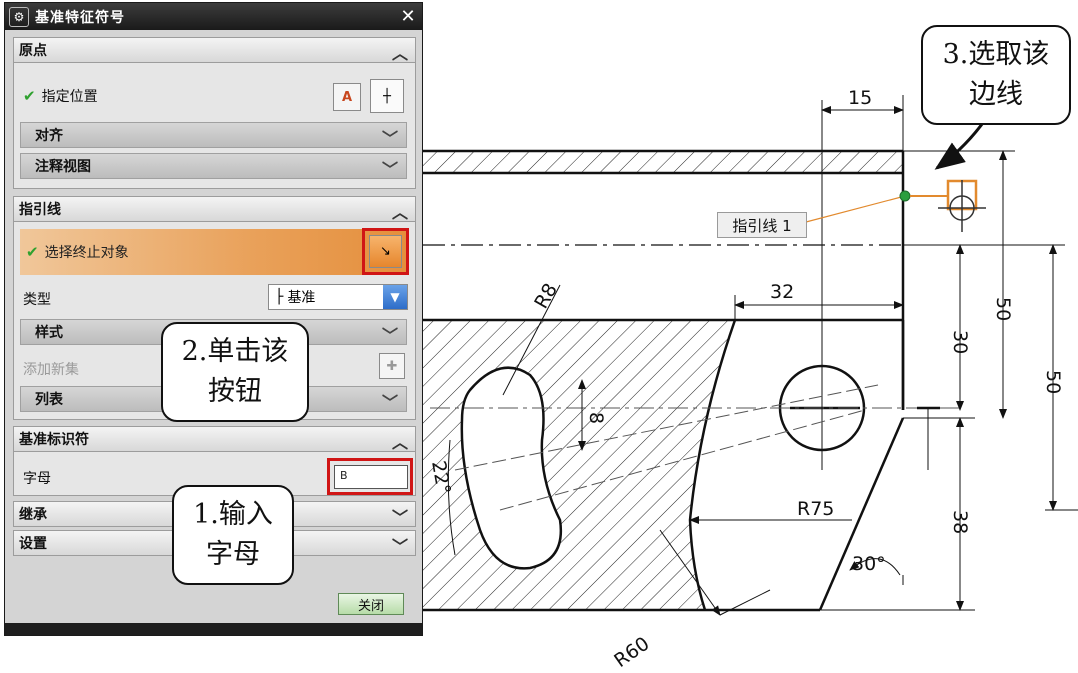  What do you see at coordinates (33, 515) in the screenshot?
I see `section-inherit-label: 继承` at bounding box center [33, 515].